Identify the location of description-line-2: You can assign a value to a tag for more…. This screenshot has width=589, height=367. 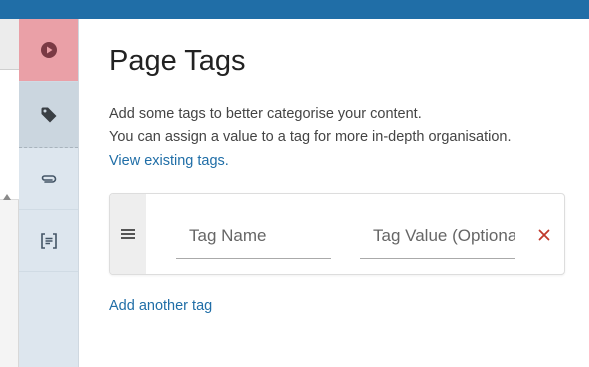
(310, 137).